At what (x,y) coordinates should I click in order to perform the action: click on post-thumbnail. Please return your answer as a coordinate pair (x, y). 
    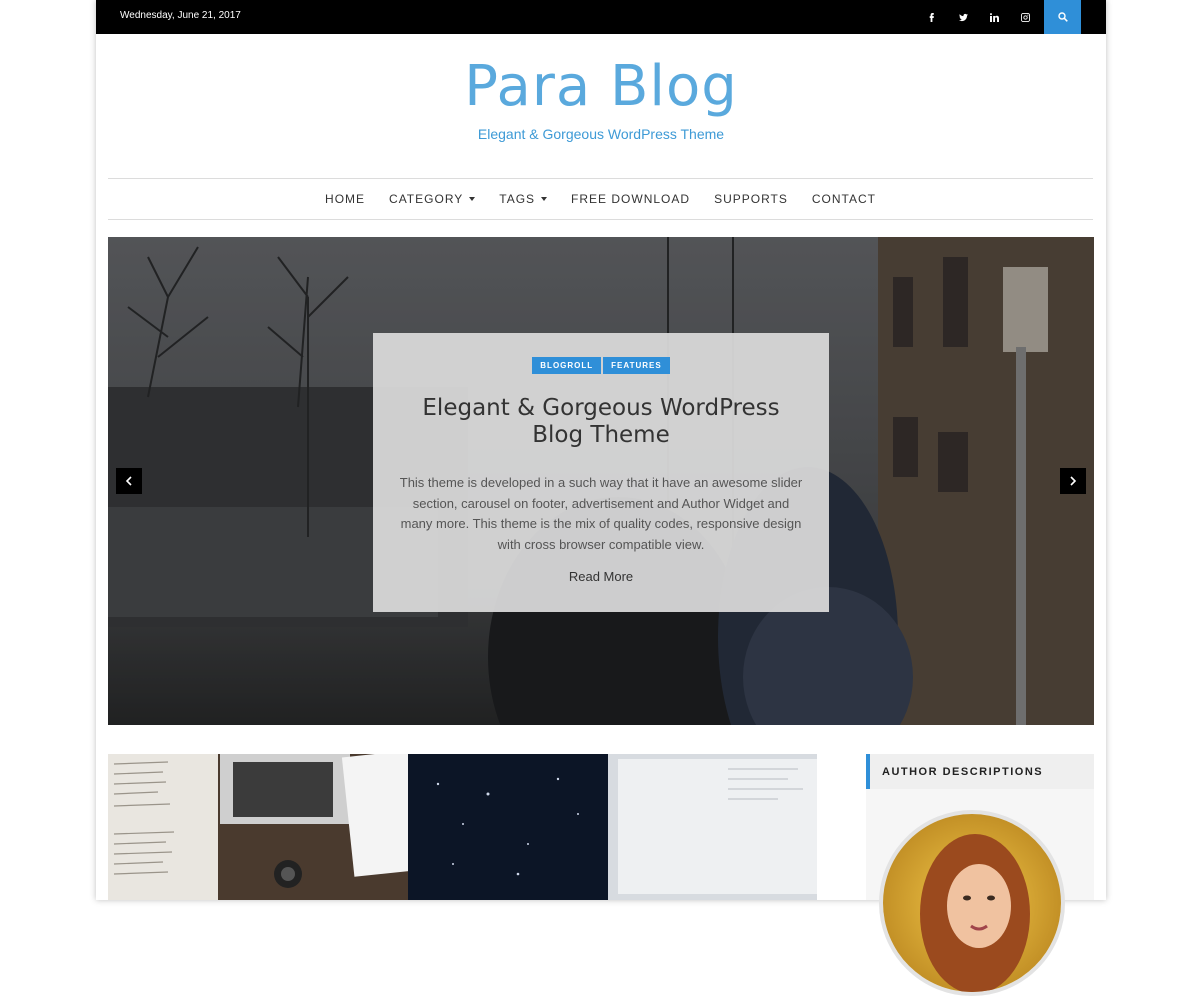
    Looking at the image, I should click on (462, 827).